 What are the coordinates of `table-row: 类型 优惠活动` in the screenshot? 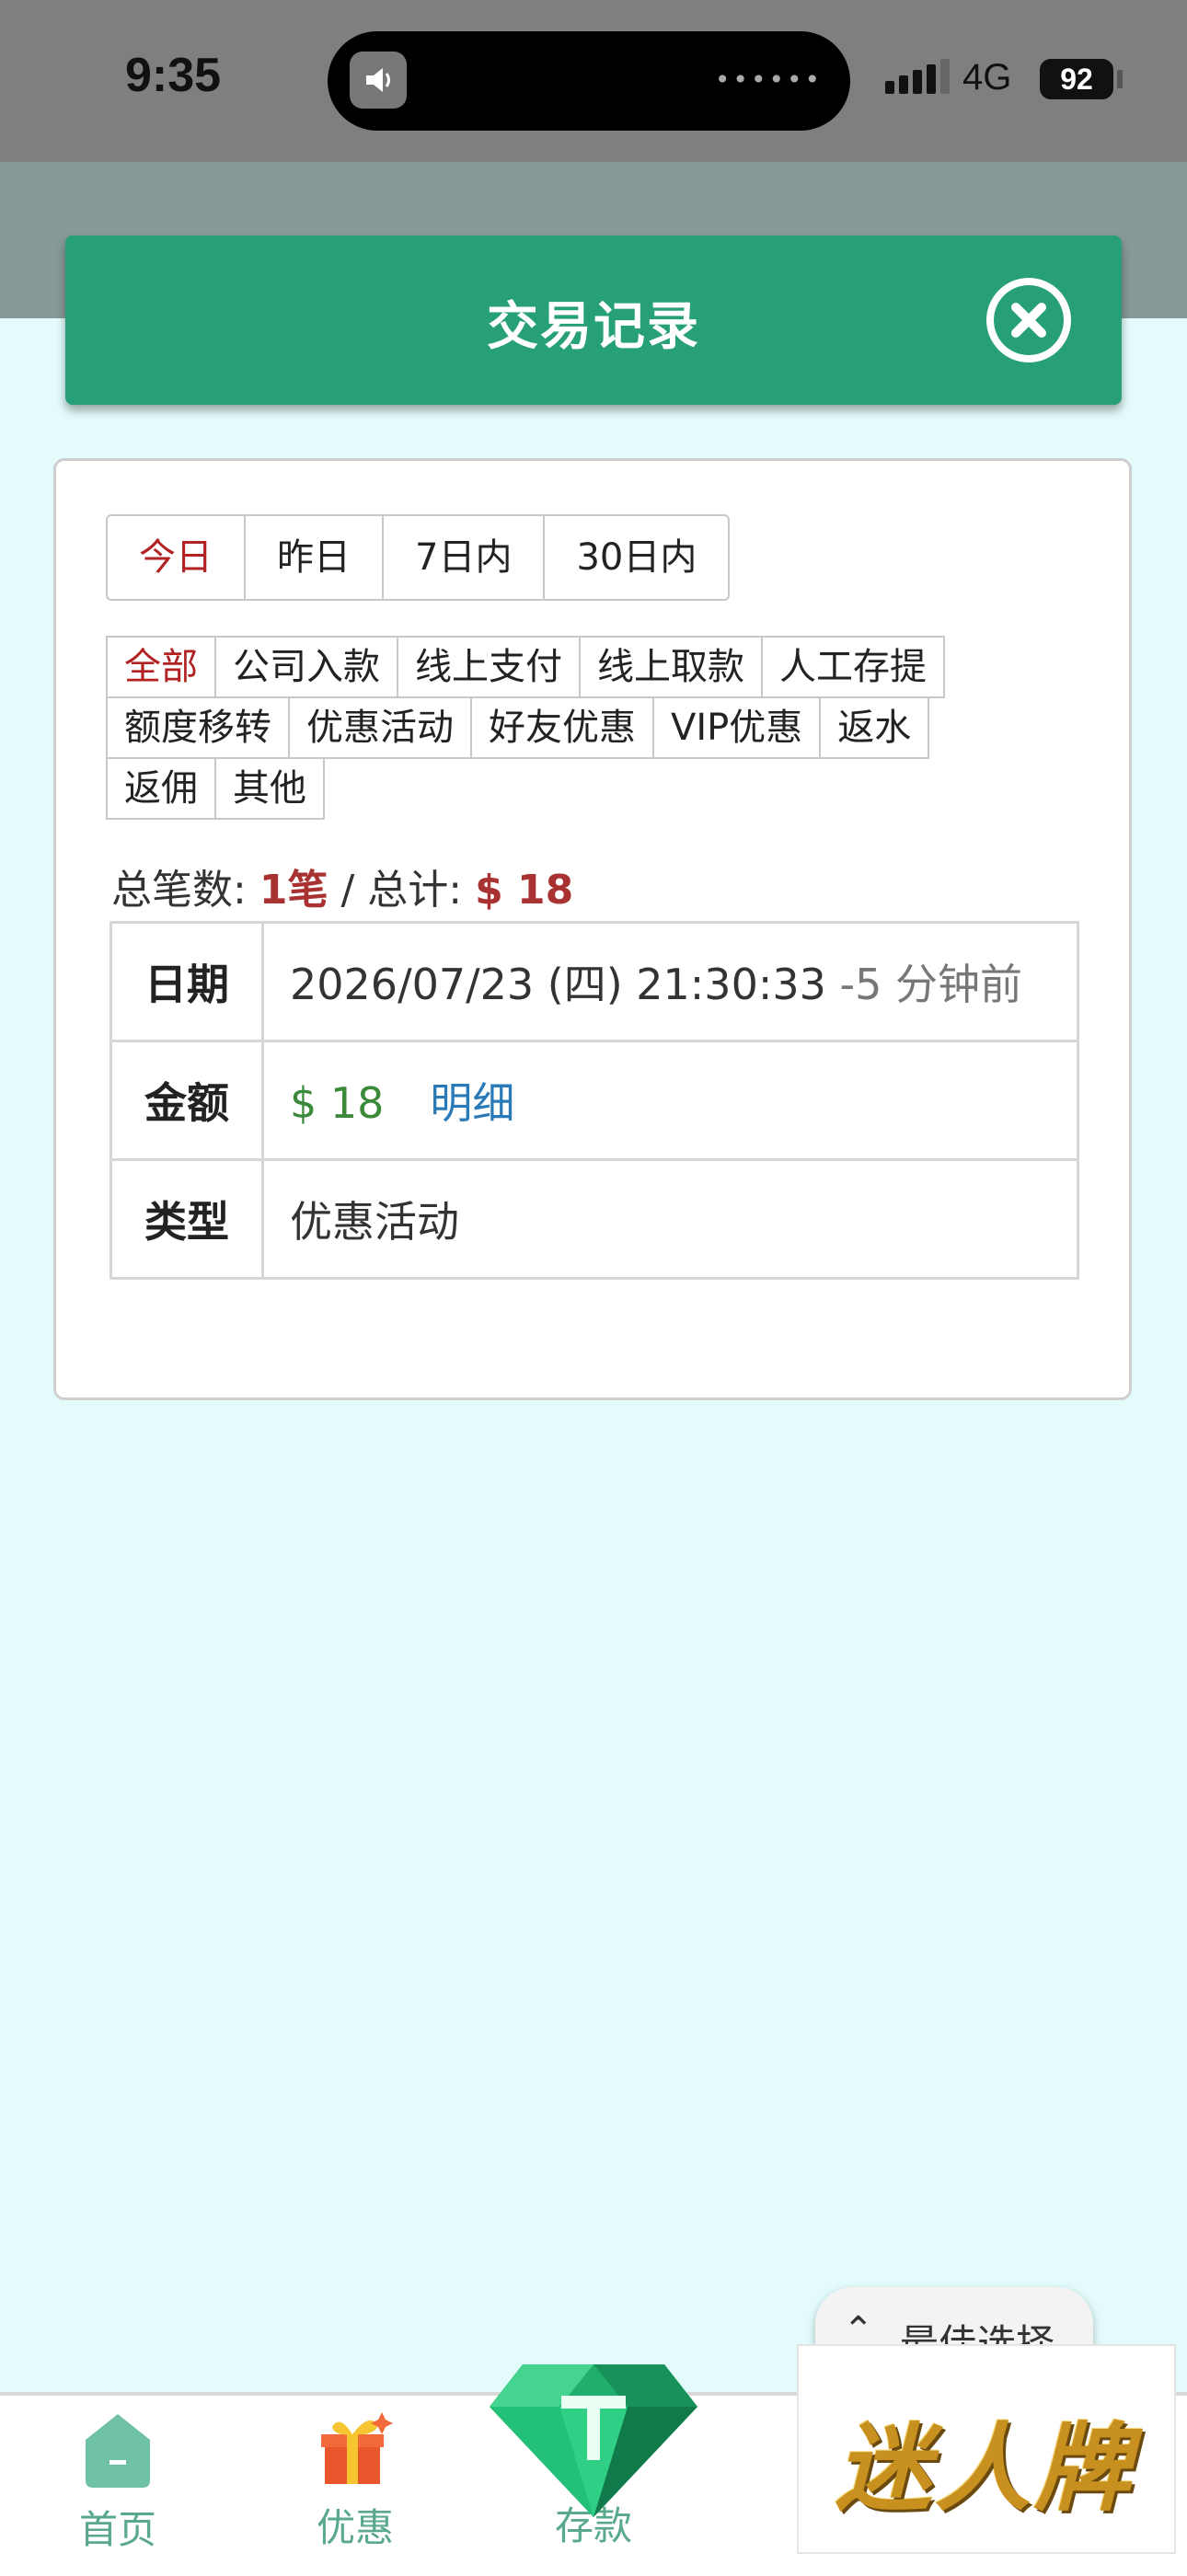 It's located at (594, 1219).